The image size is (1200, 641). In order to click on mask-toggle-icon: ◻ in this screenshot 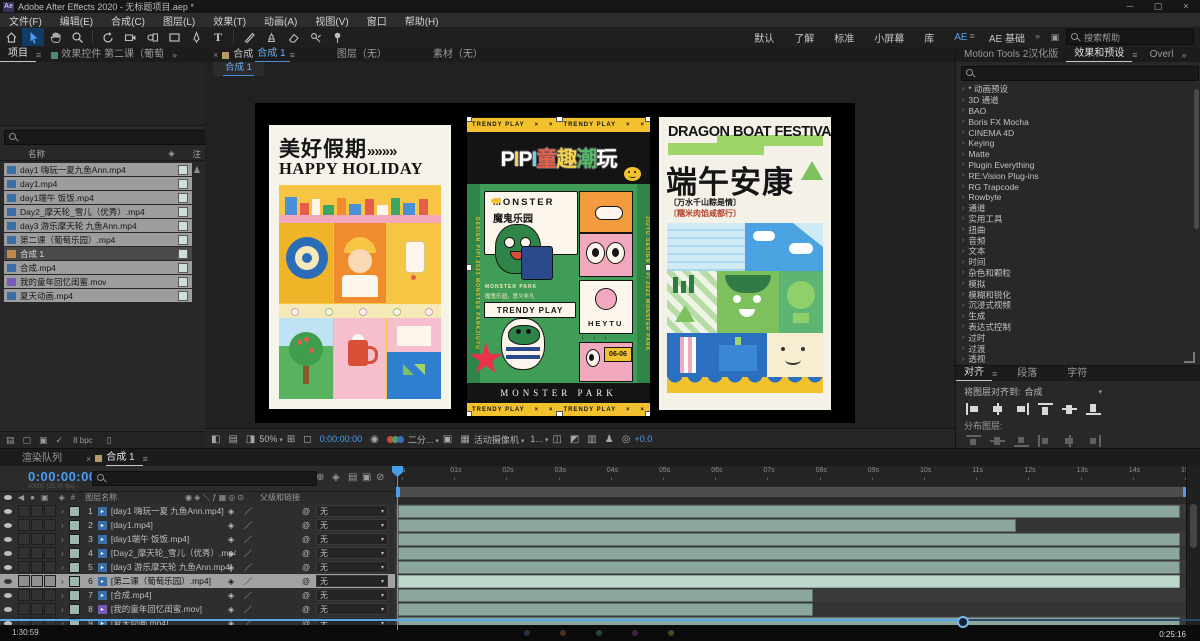, I will do `click(307, 439)`.